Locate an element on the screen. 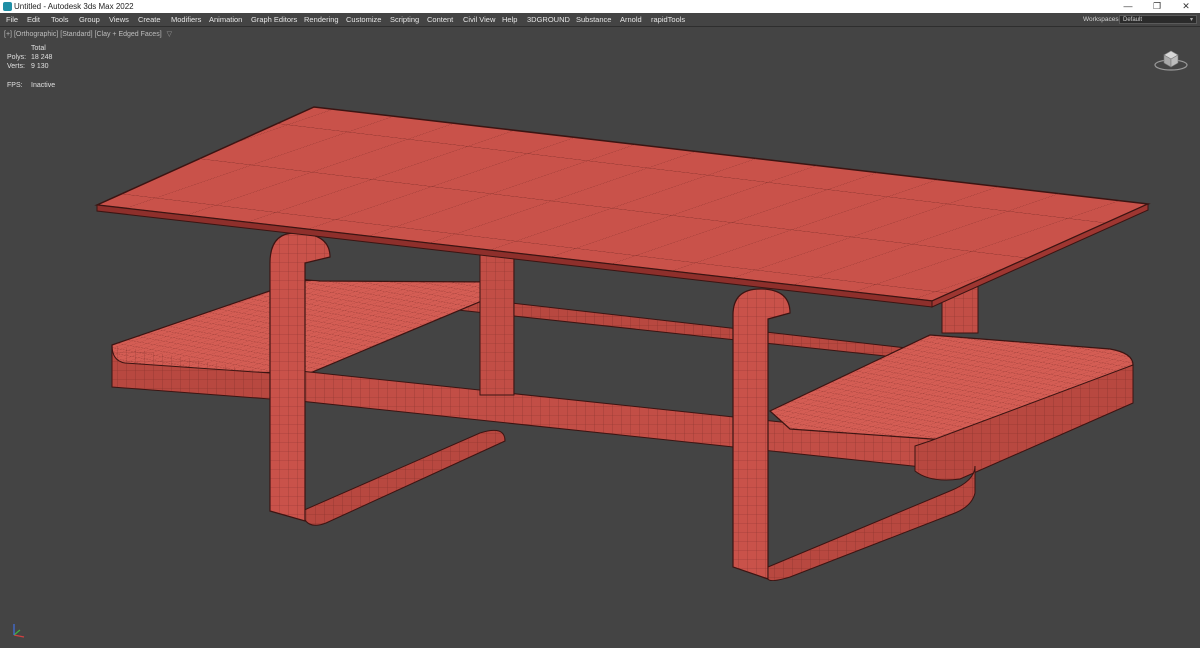 This screenshot has height=648, width=1200. app-logo-icon is located at coordinates (7, 6).